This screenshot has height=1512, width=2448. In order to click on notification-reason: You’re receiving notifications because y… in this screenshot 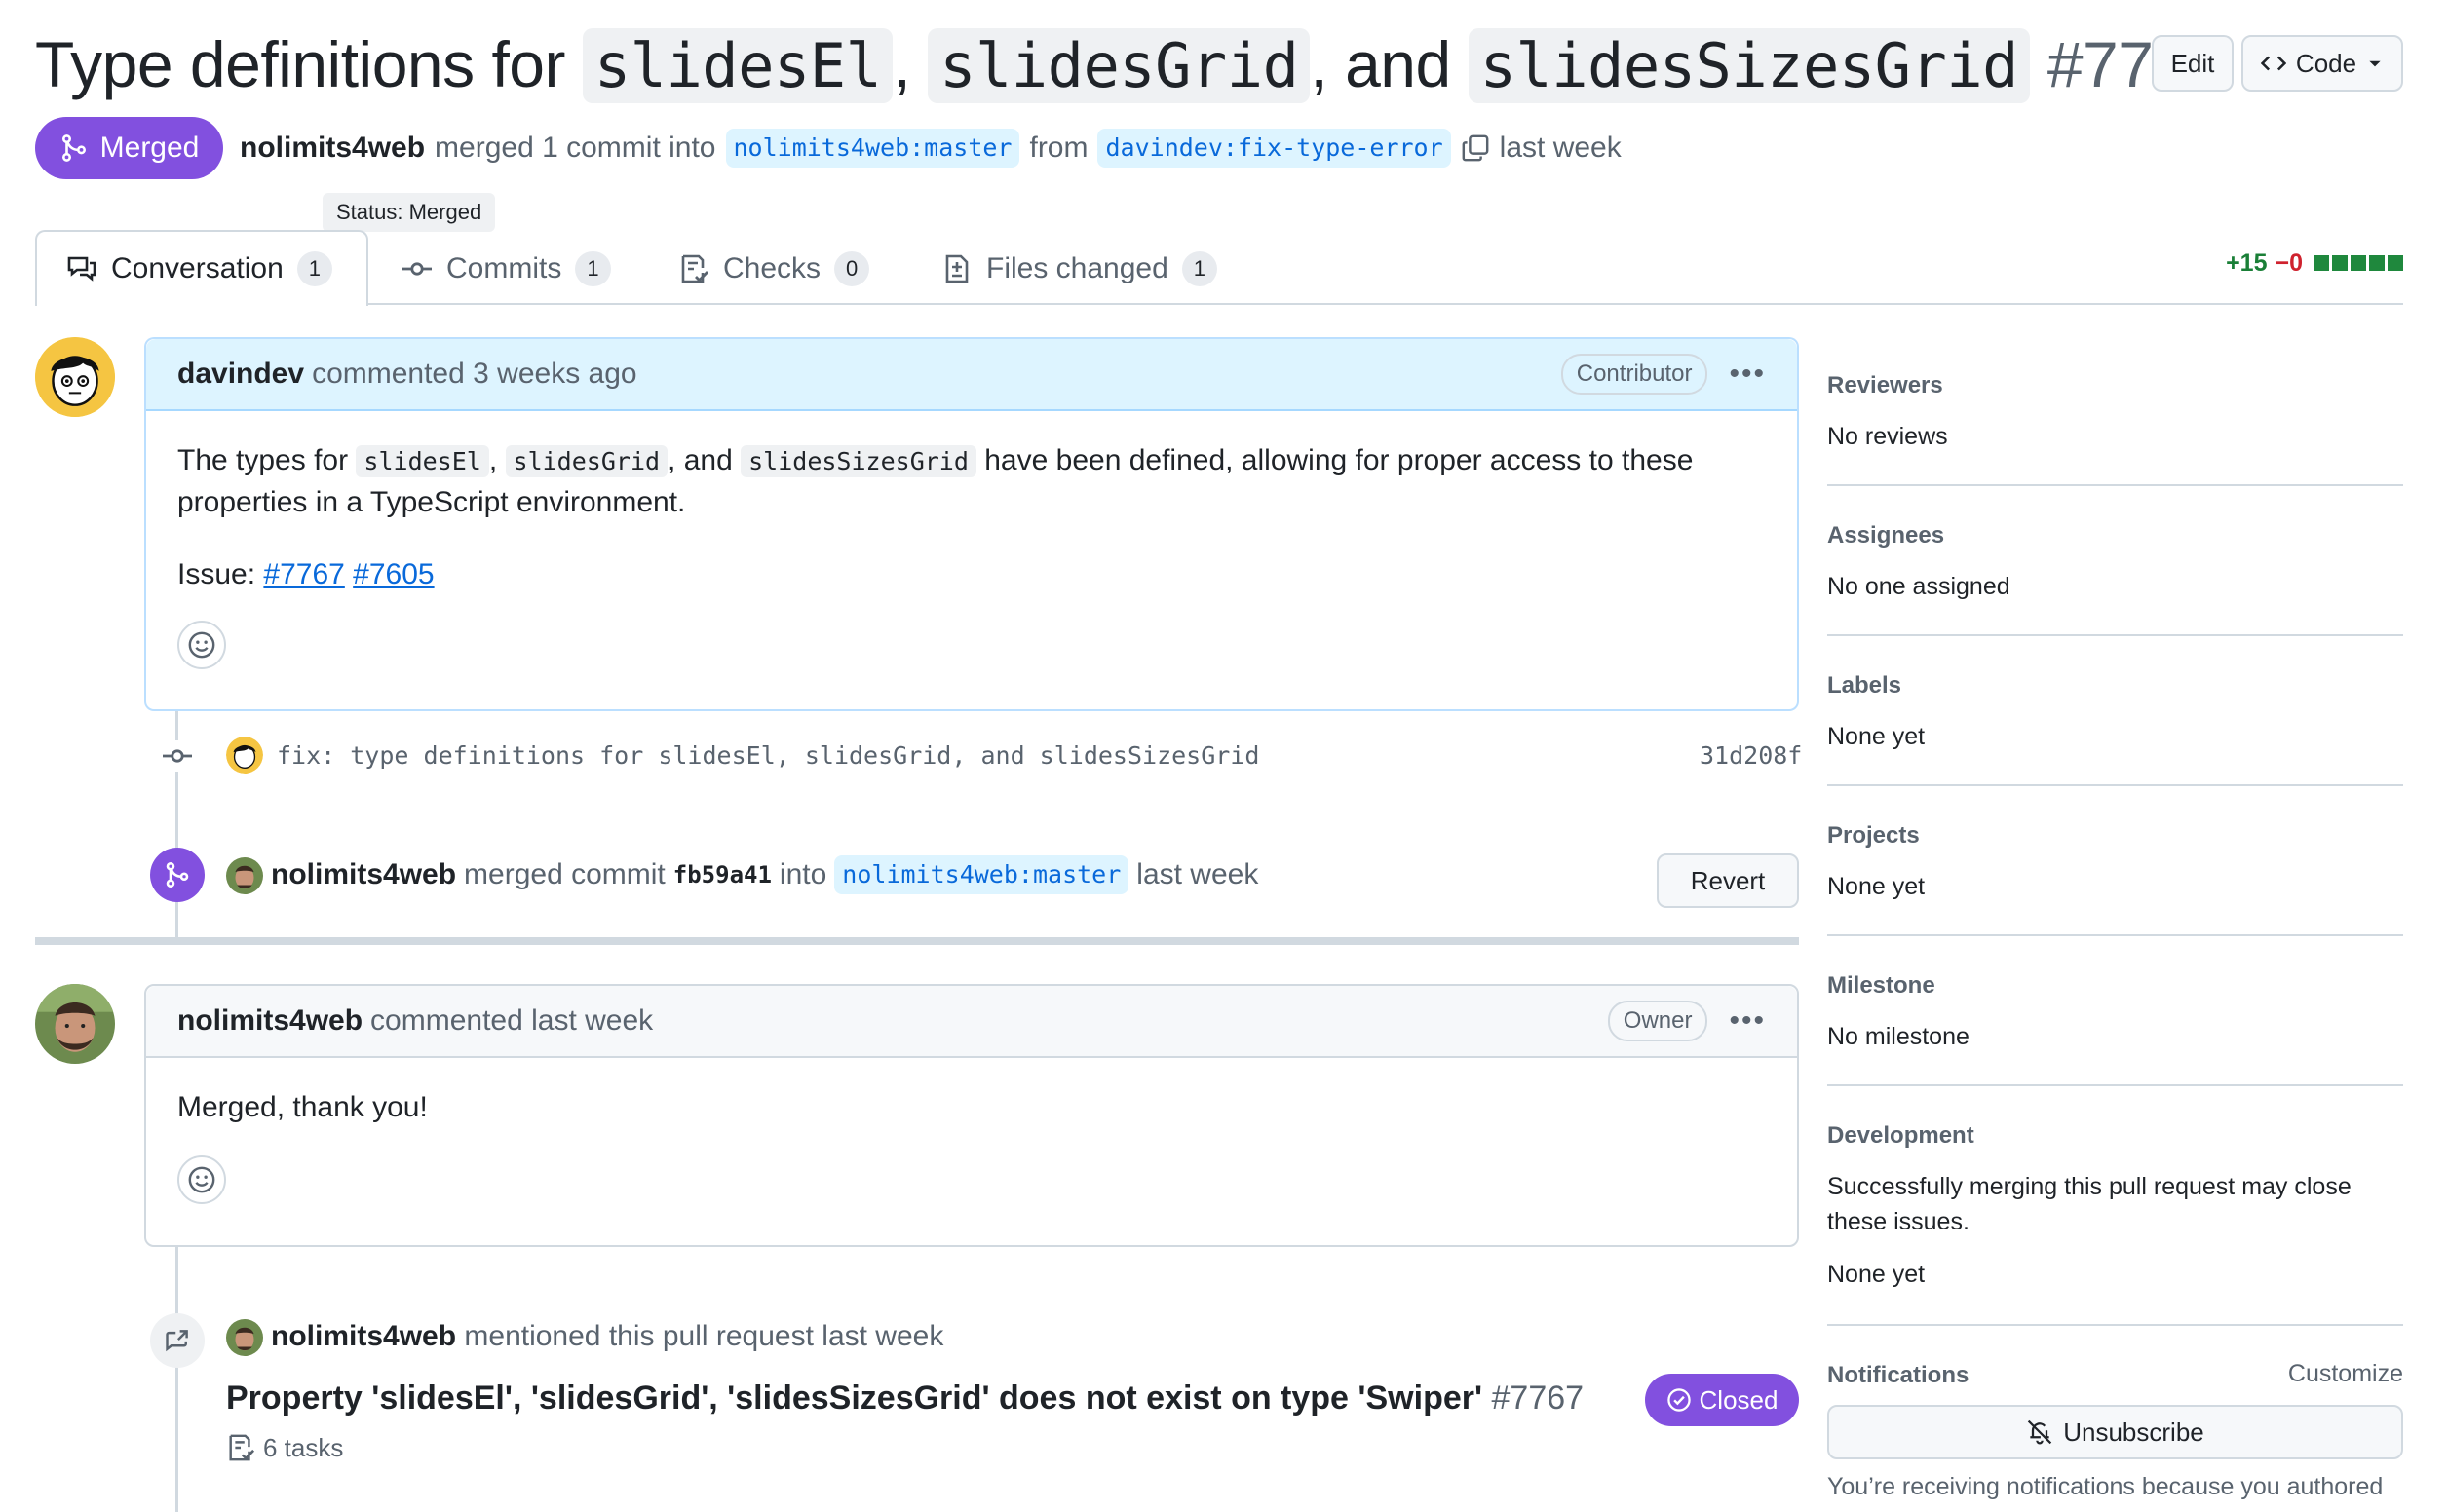, I will do `click(2105, 1486)`.